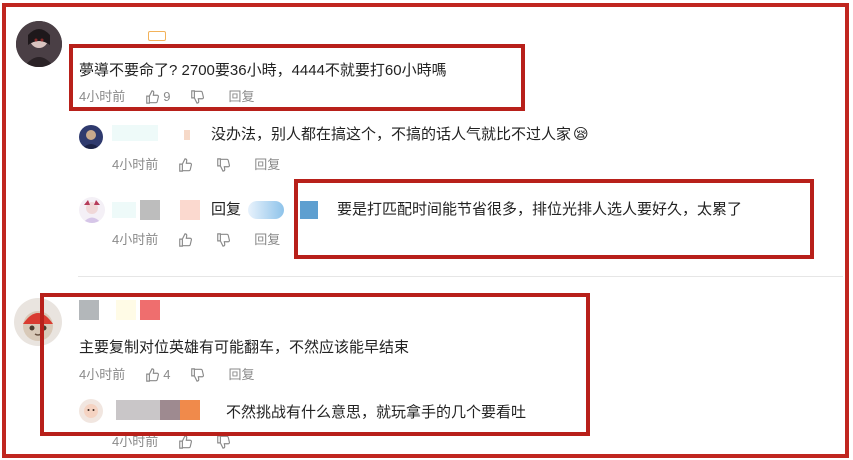  Describe the element at coordinates (581, 134) in the screenshot. I see `emoji: 😪` at that location.